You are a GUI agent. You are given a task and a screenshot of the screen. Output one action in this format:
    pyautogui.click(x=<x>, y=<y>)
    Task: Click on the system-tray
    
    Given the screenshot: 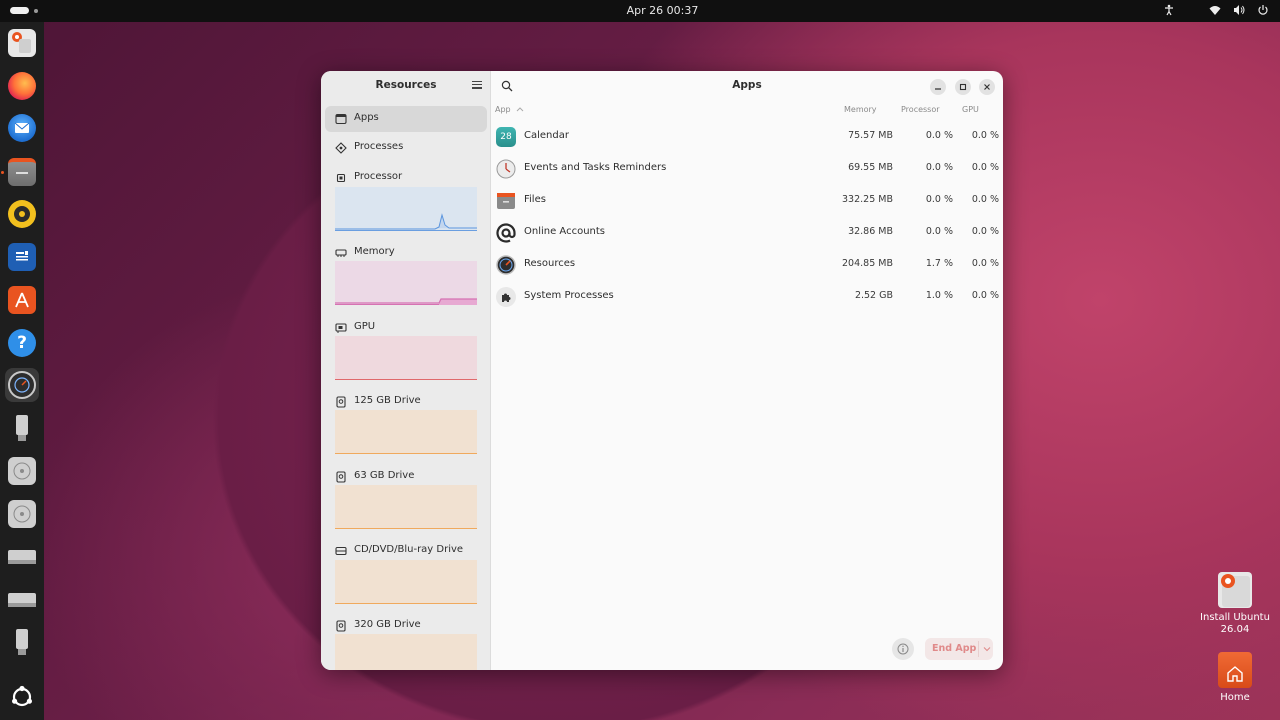 What is the action you would take?
    pyautogui.click(x=1216, y=10)
    